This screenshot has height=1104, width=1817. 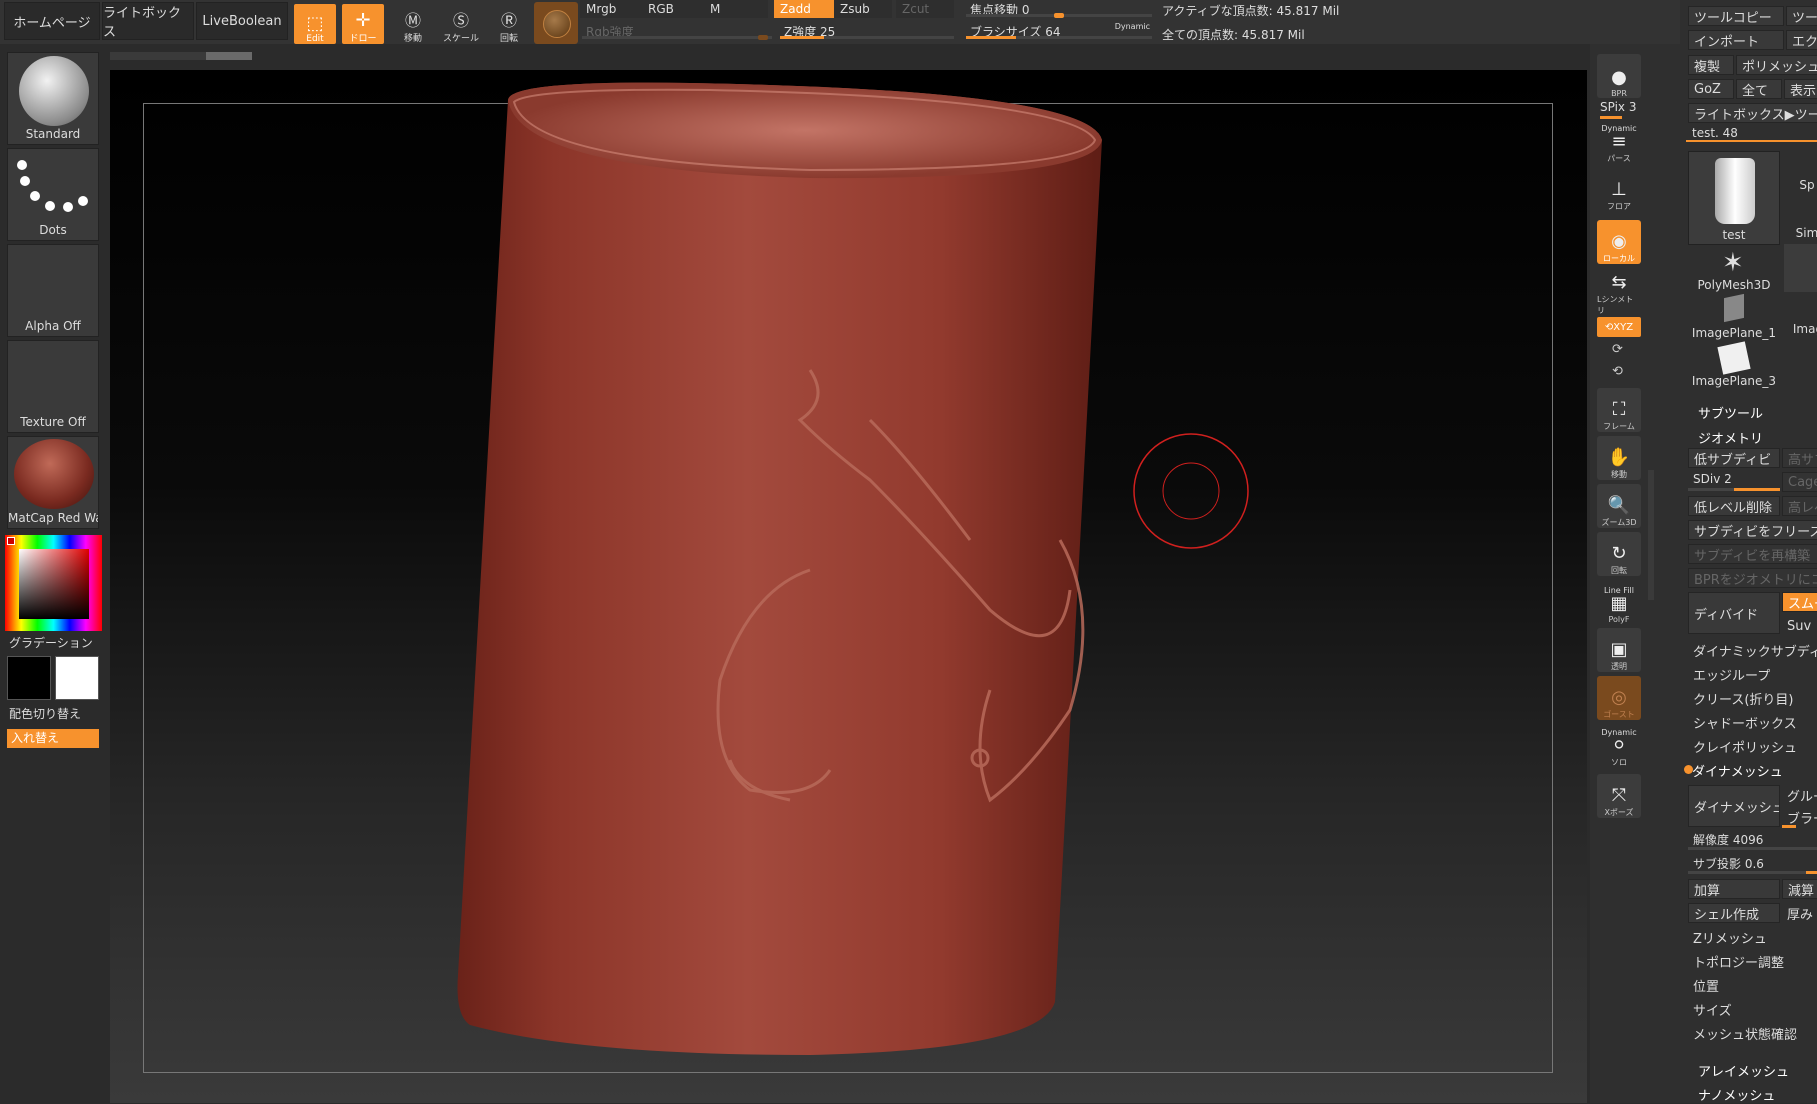 What do you see at coordinates (1619, 242) in the screenshot?
I see `local-transform-button: ◉ ローカル` at bounding box center [1619, 242].